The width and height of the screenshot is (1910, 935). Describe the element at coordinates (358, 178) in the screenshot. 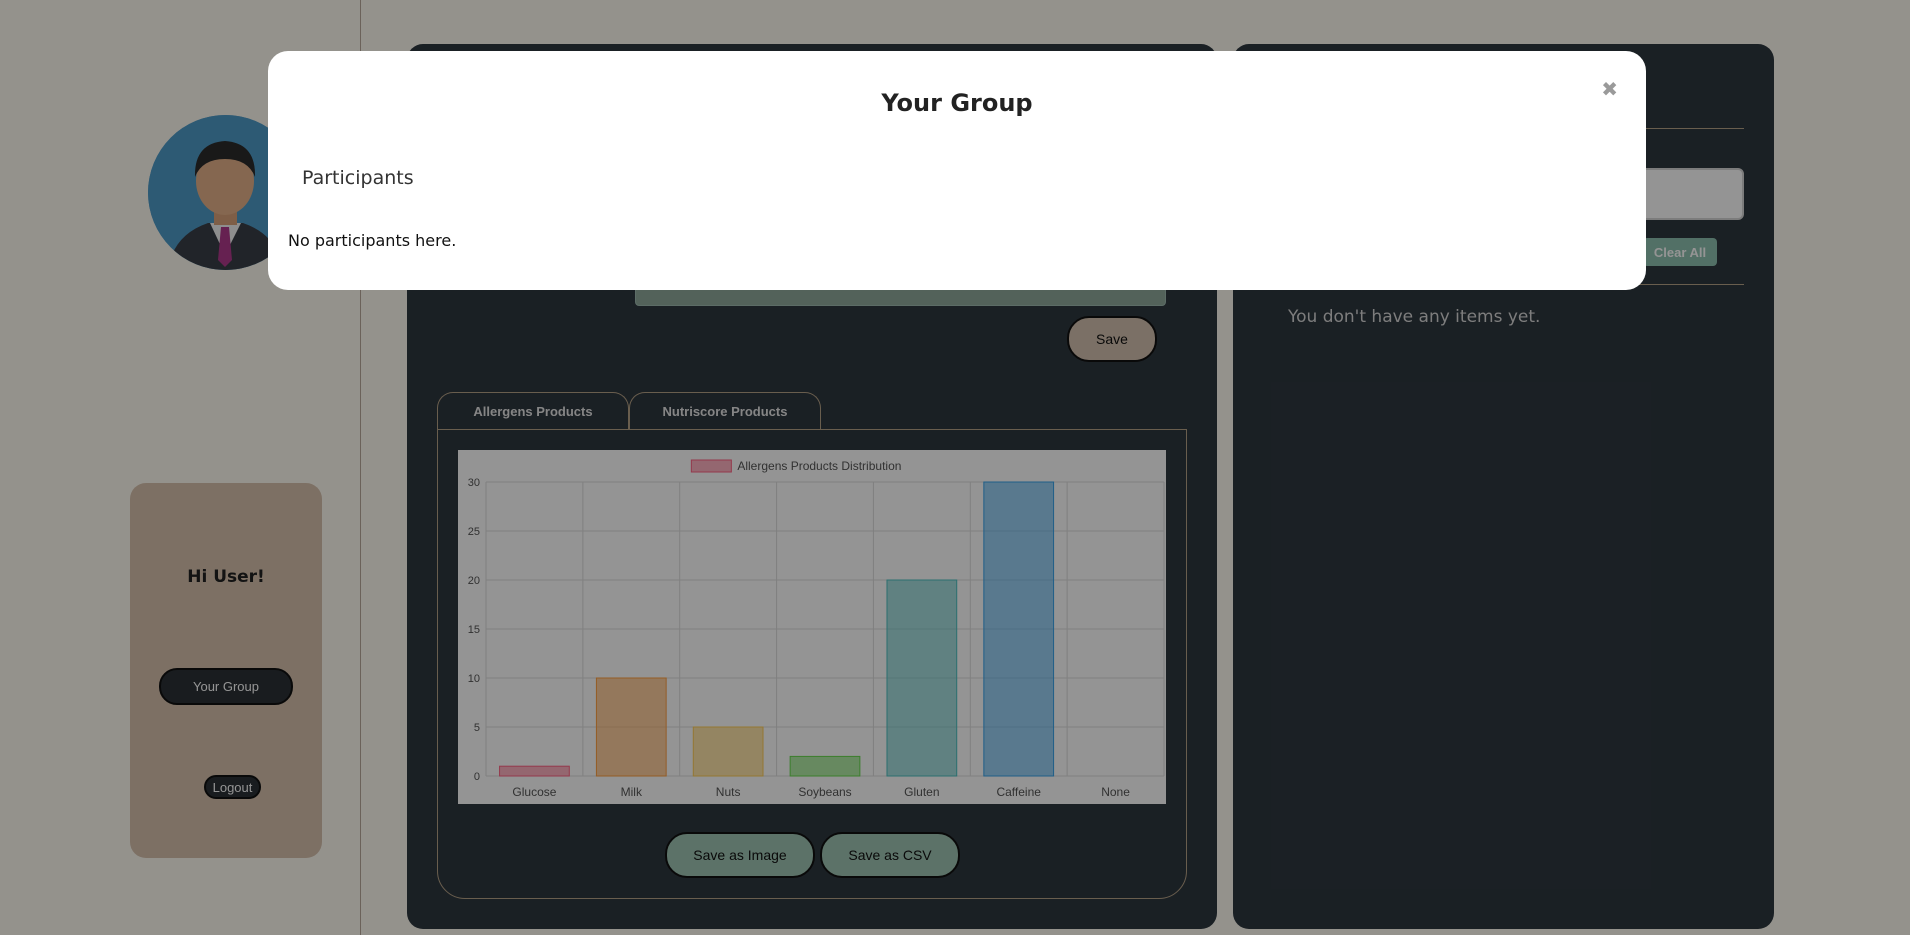

I see `participants-heading: Participants` at that location.